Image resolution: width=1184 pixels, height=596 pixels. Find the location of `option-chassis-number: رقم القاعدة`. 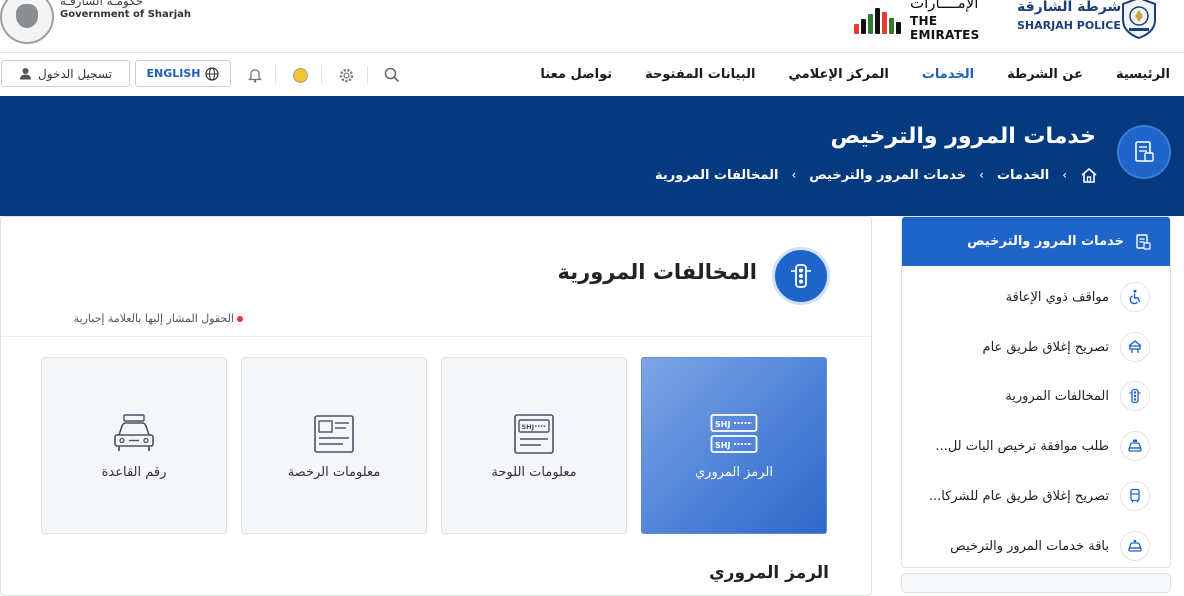

option-chassis-number: رقم القاعدة is located at coordinates (134, 445).